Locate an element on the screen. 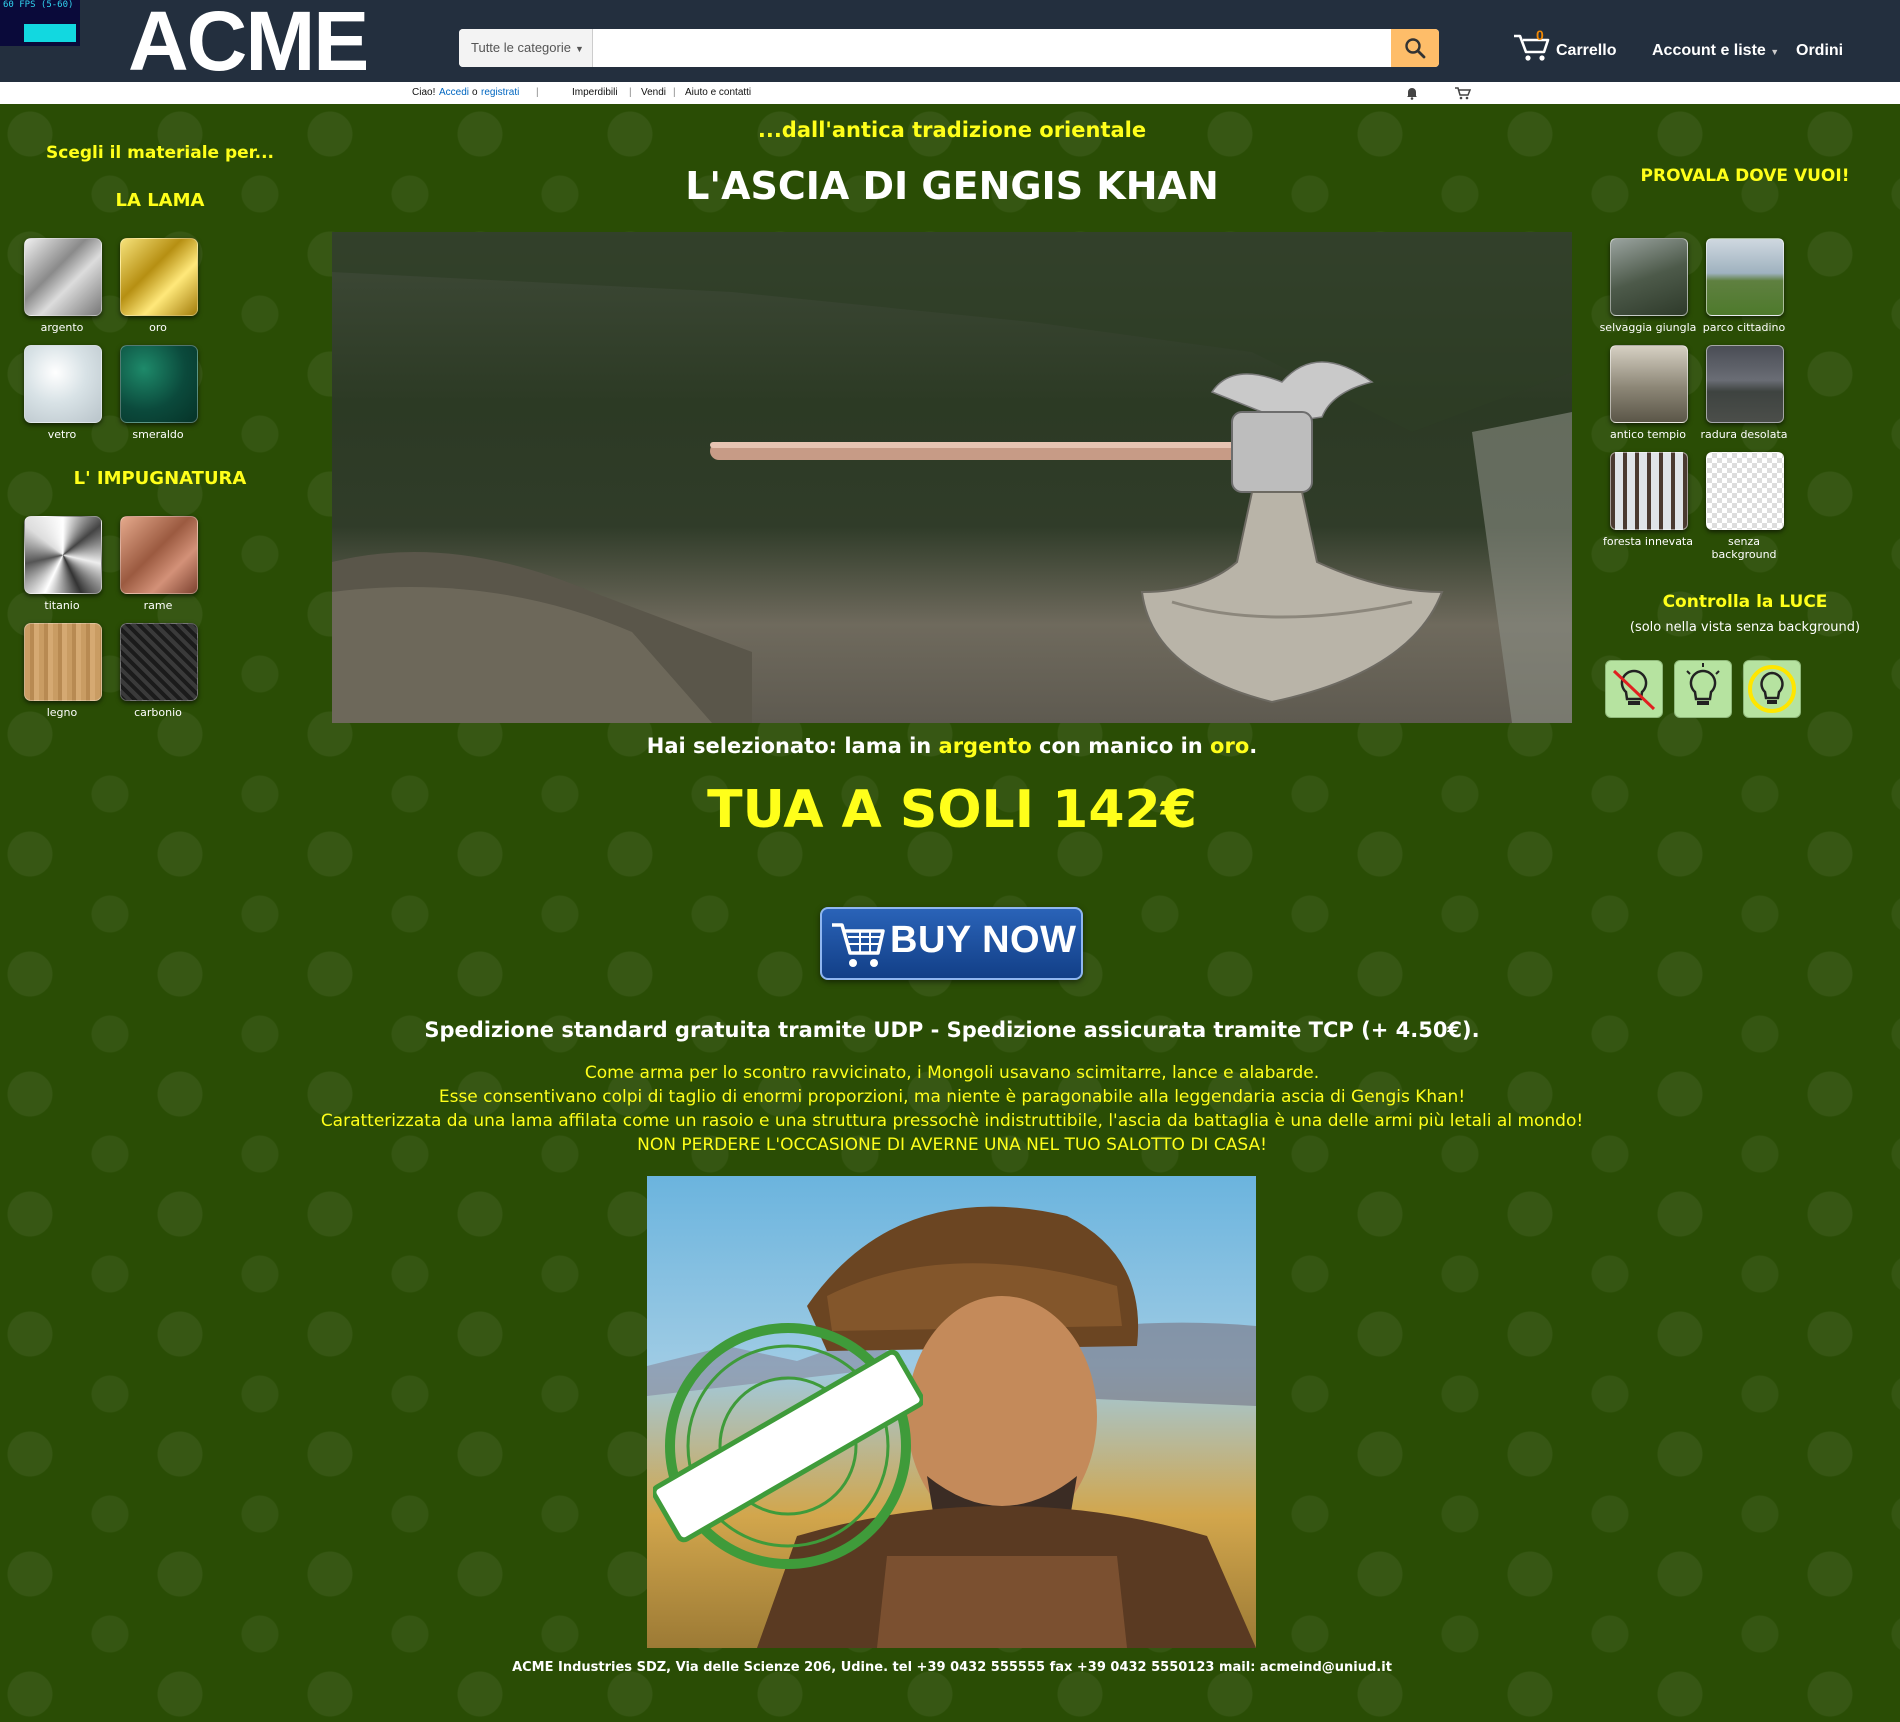 This screenshot has width=1900, height=1722. thumb-label: antico tempio is located at coordinates (1648, 434).